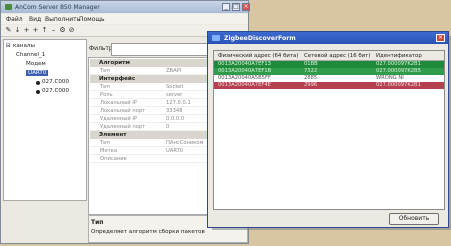 This screenshot has width=451, height=246. What do you see at coordinates (398, 71) in the screenshot?
I see `cell-id: 027.000097K2B5` at bounding box center [398, 71].